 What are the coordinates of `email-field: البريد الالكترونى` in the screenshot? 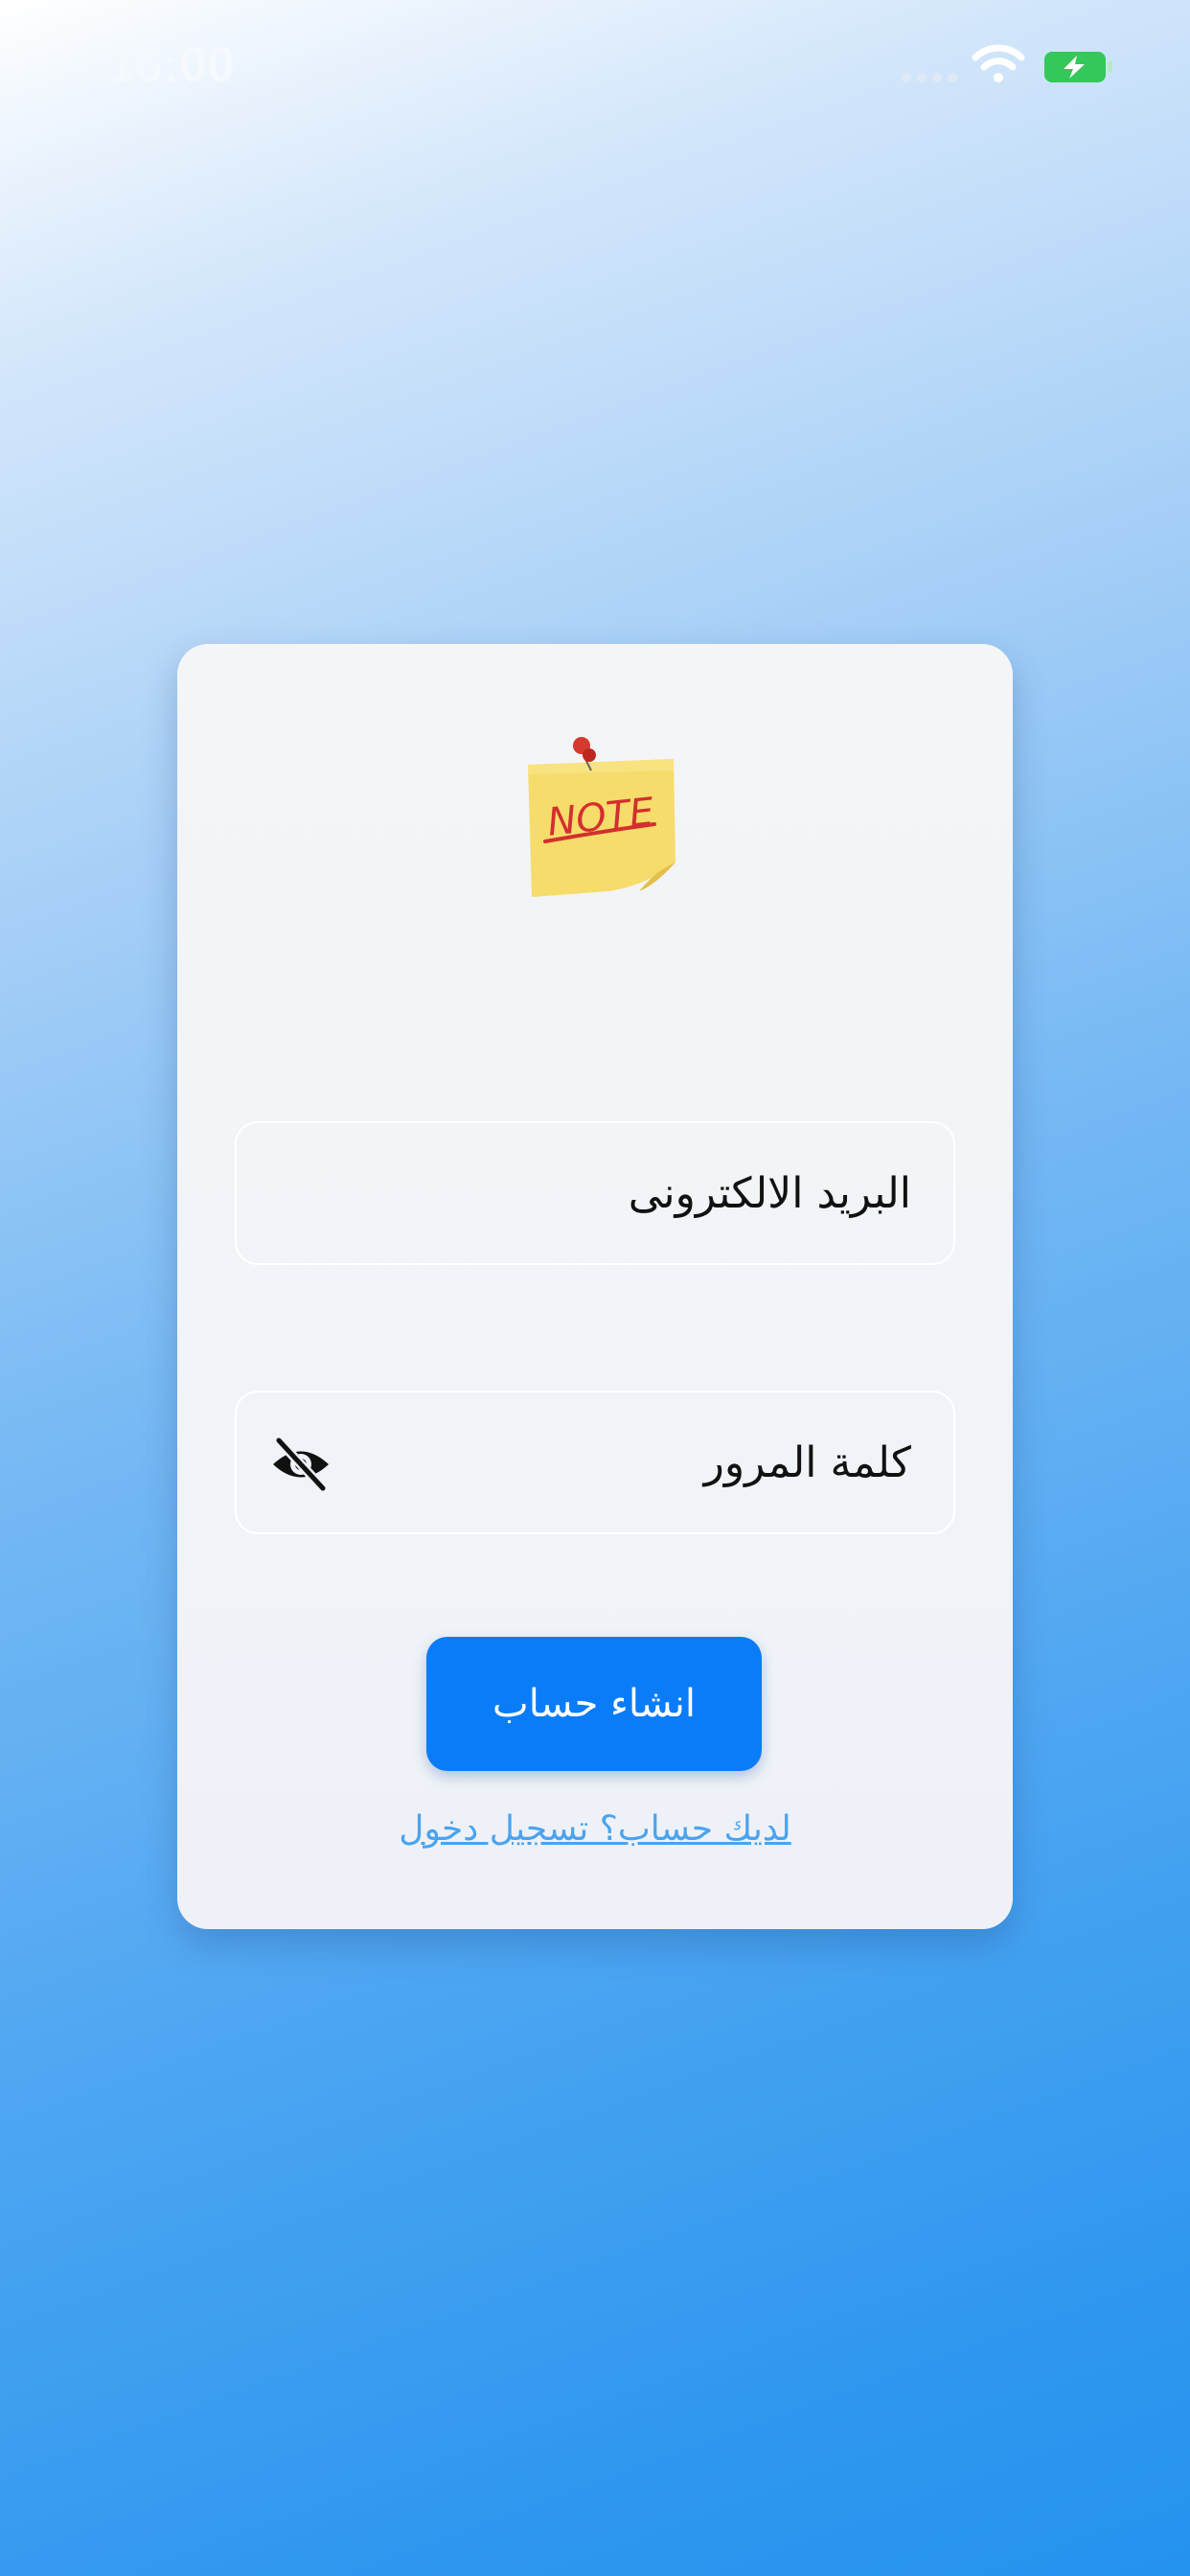 It's located at (595, 1193).